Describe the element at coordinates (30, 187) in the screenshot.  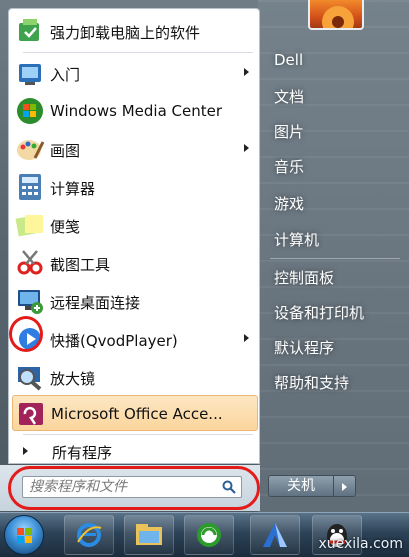
I see `calculator-icon` at that location.